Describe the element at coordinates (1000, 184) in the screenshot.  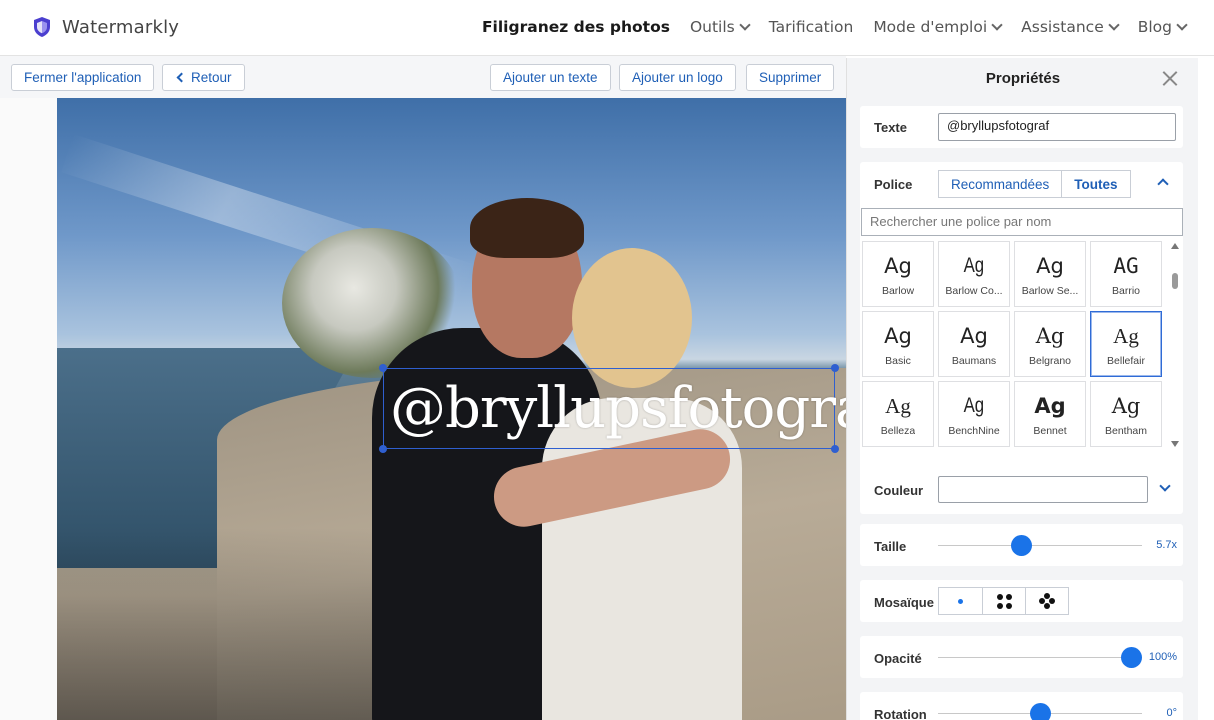
I see `tab-recommended: Recommandées` at that location.